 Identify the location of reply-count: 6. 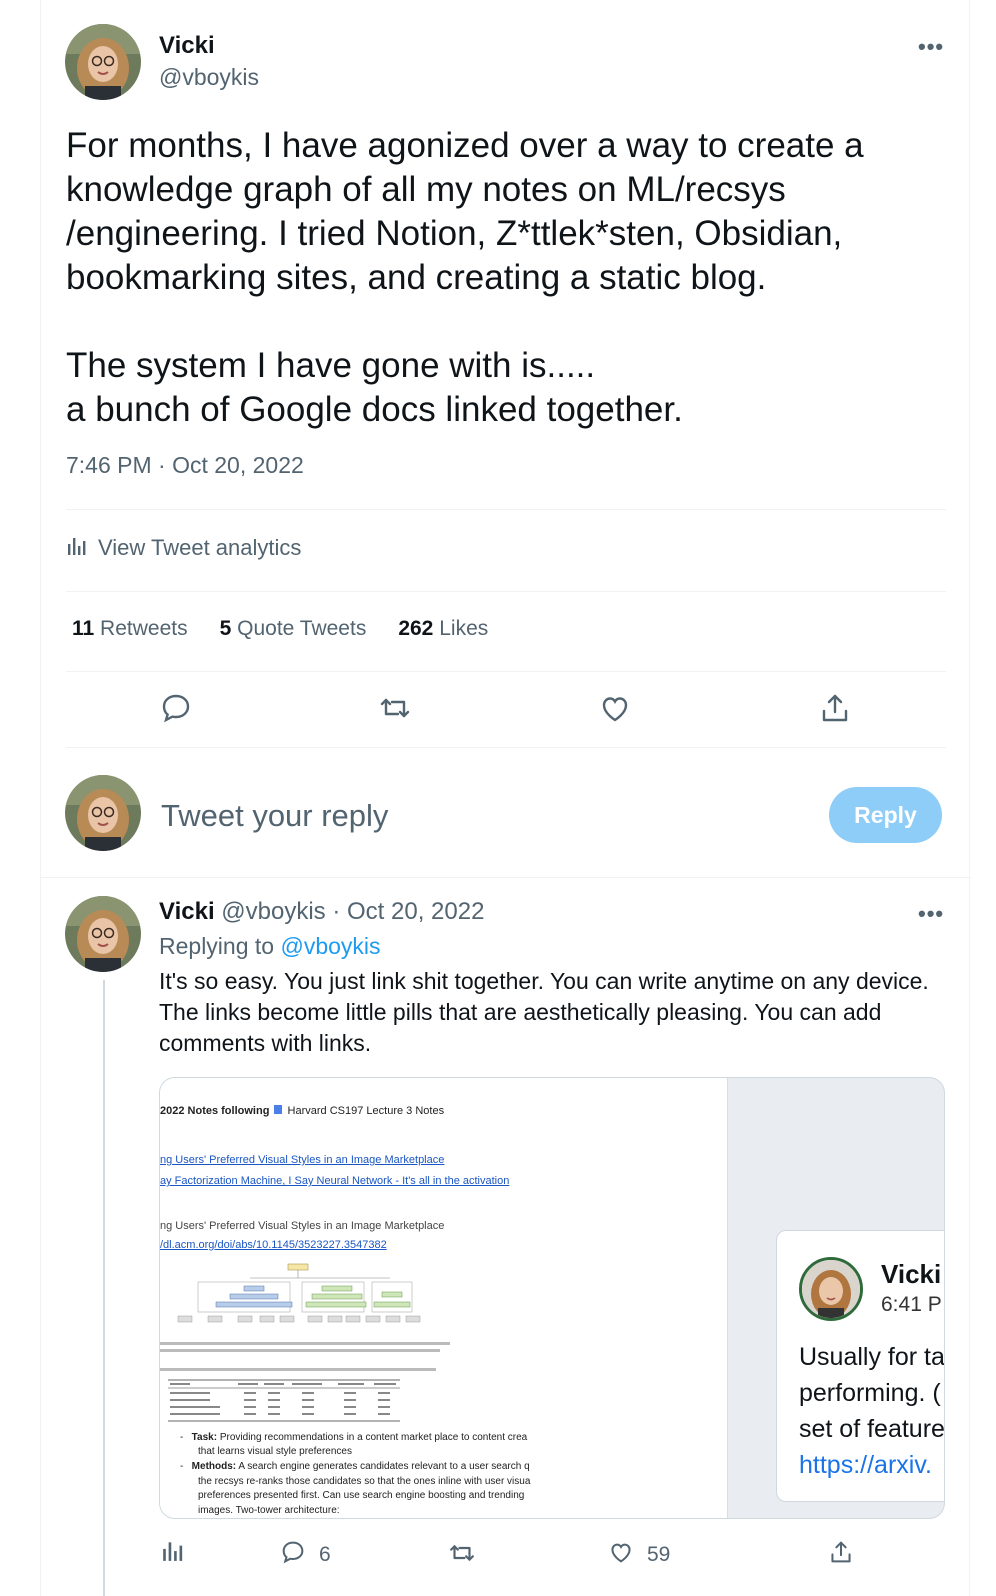
(325, 1554).